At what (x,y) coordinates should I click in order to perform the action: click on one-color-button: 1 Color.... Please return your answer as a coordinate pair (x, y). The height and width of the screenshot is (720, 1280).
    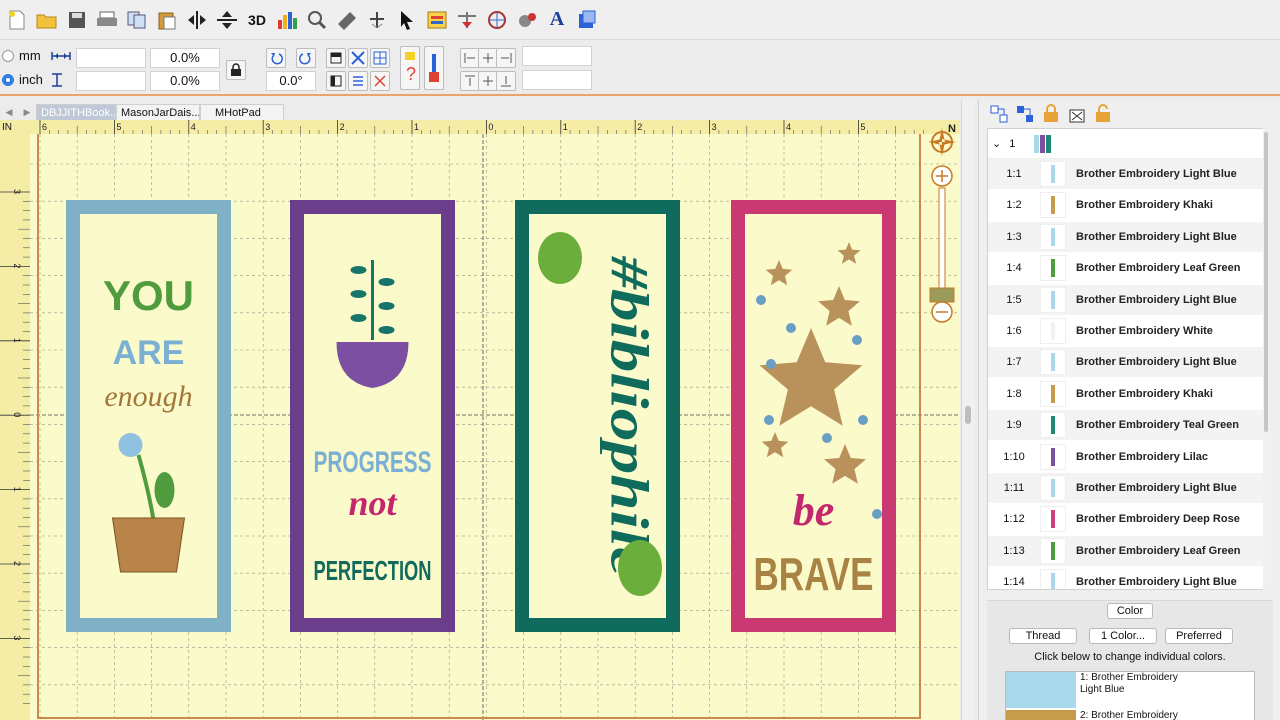
    Looking at the image, I should click on (1123, 636).